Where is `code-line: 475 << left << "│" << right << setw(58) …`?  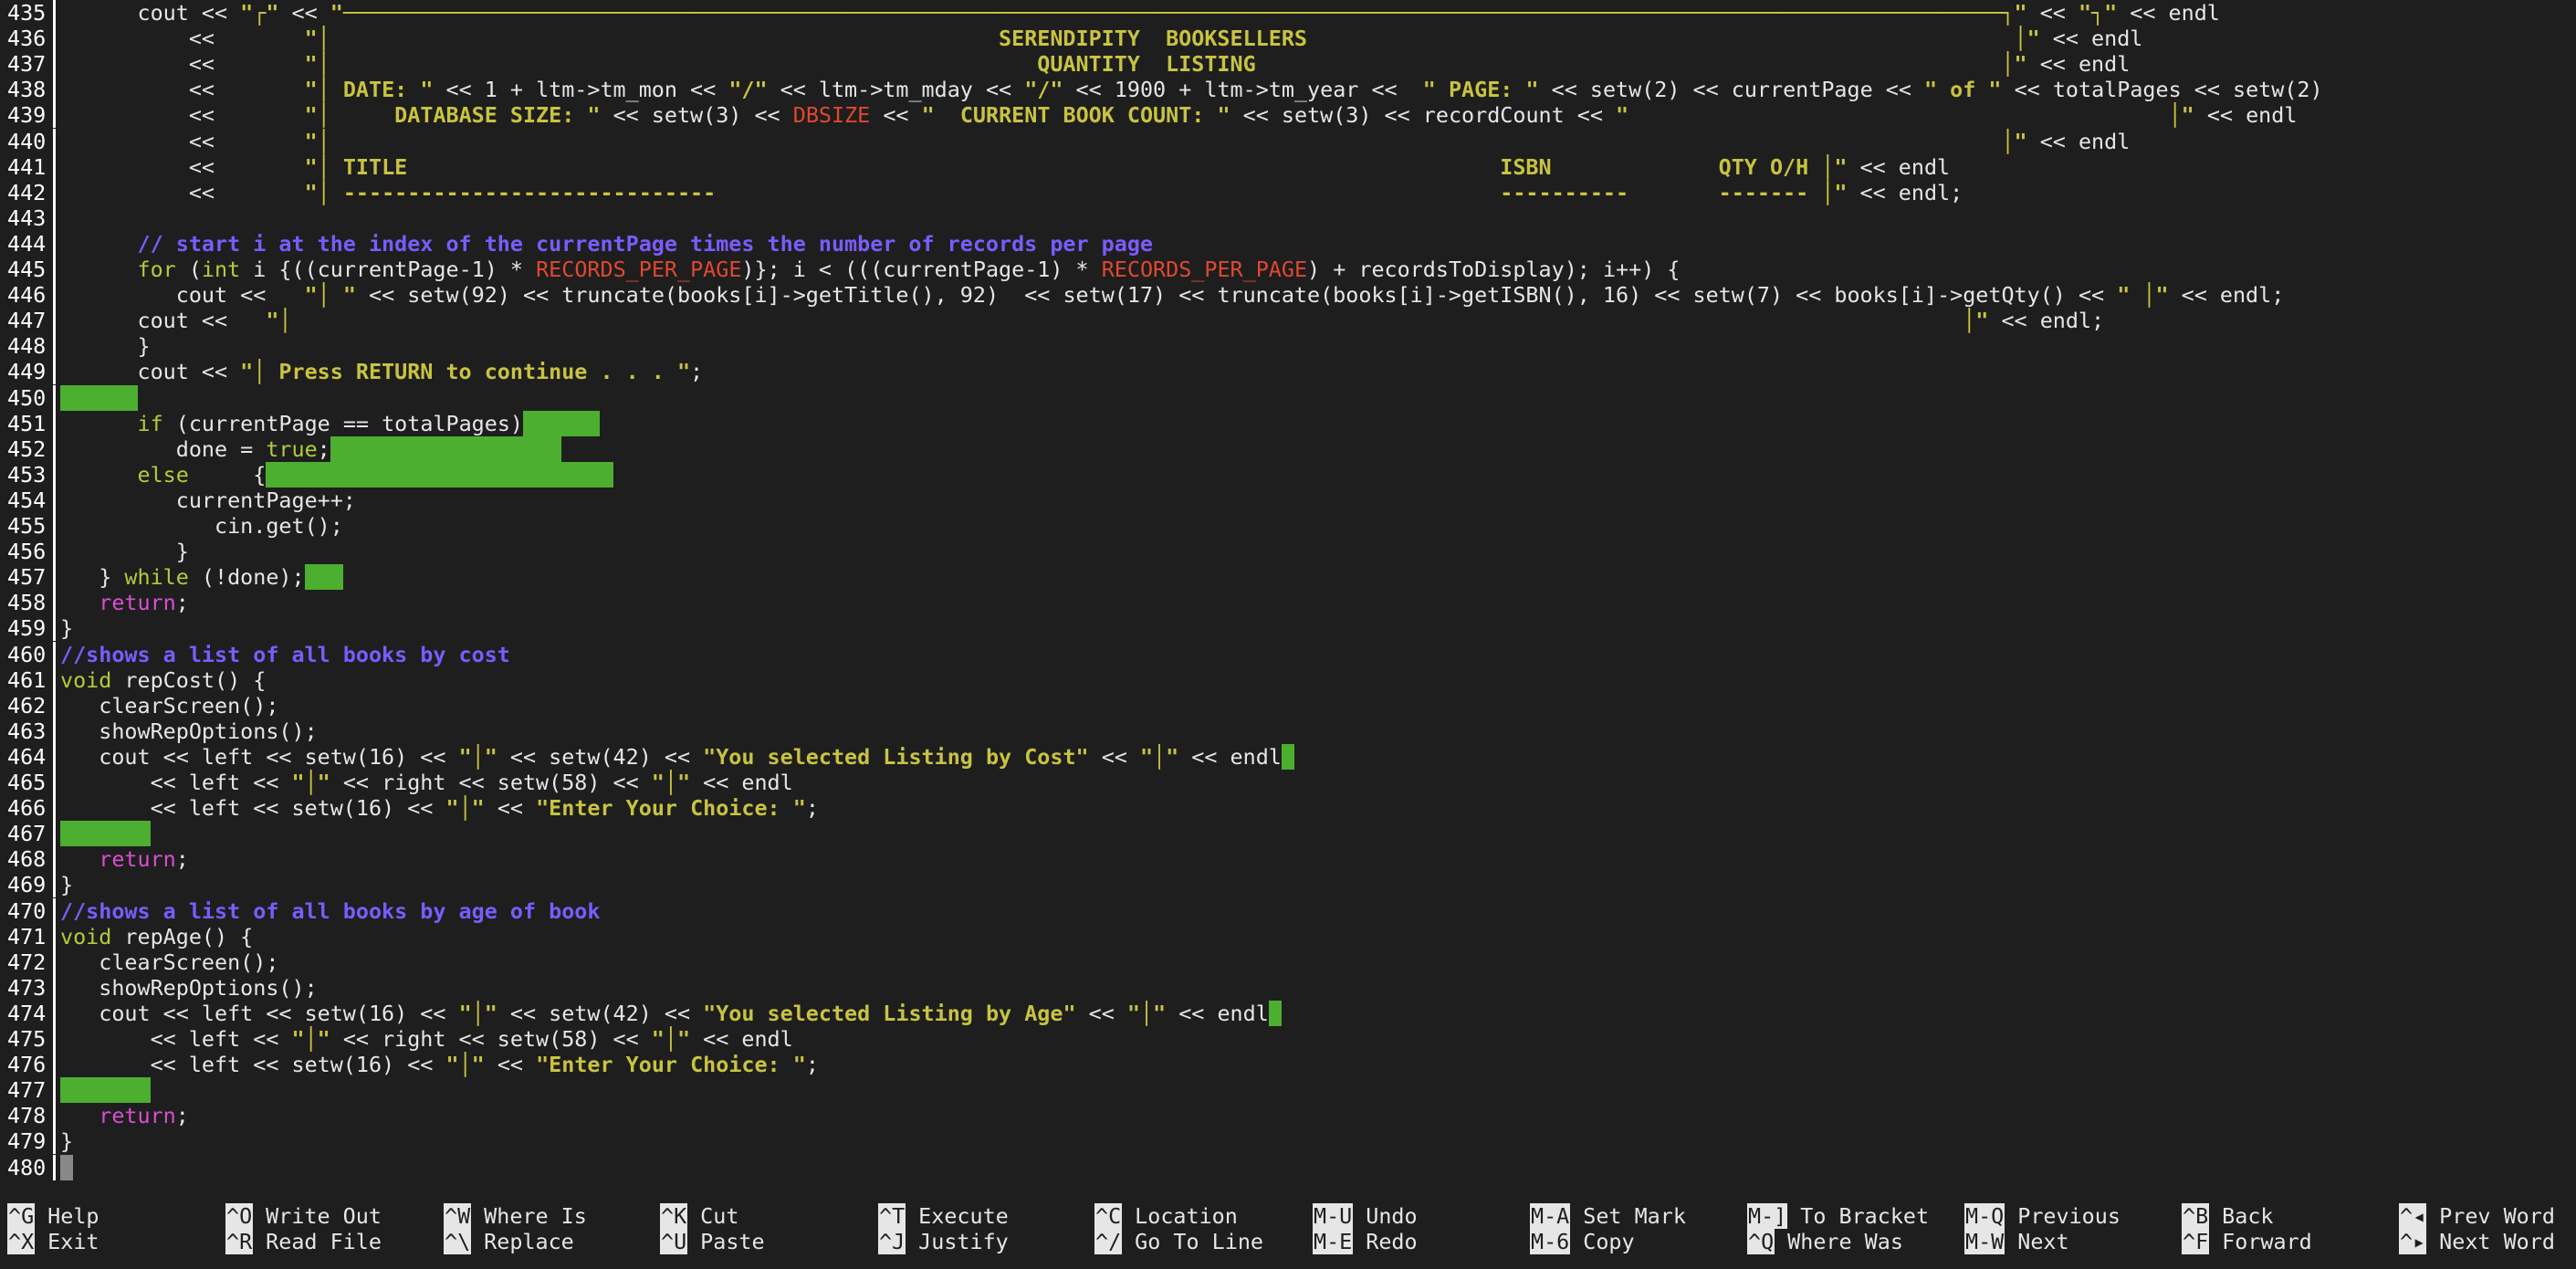
code-line: 475 << left << "│" << right << setw(58) … is located at coordinates (1288, 1039).